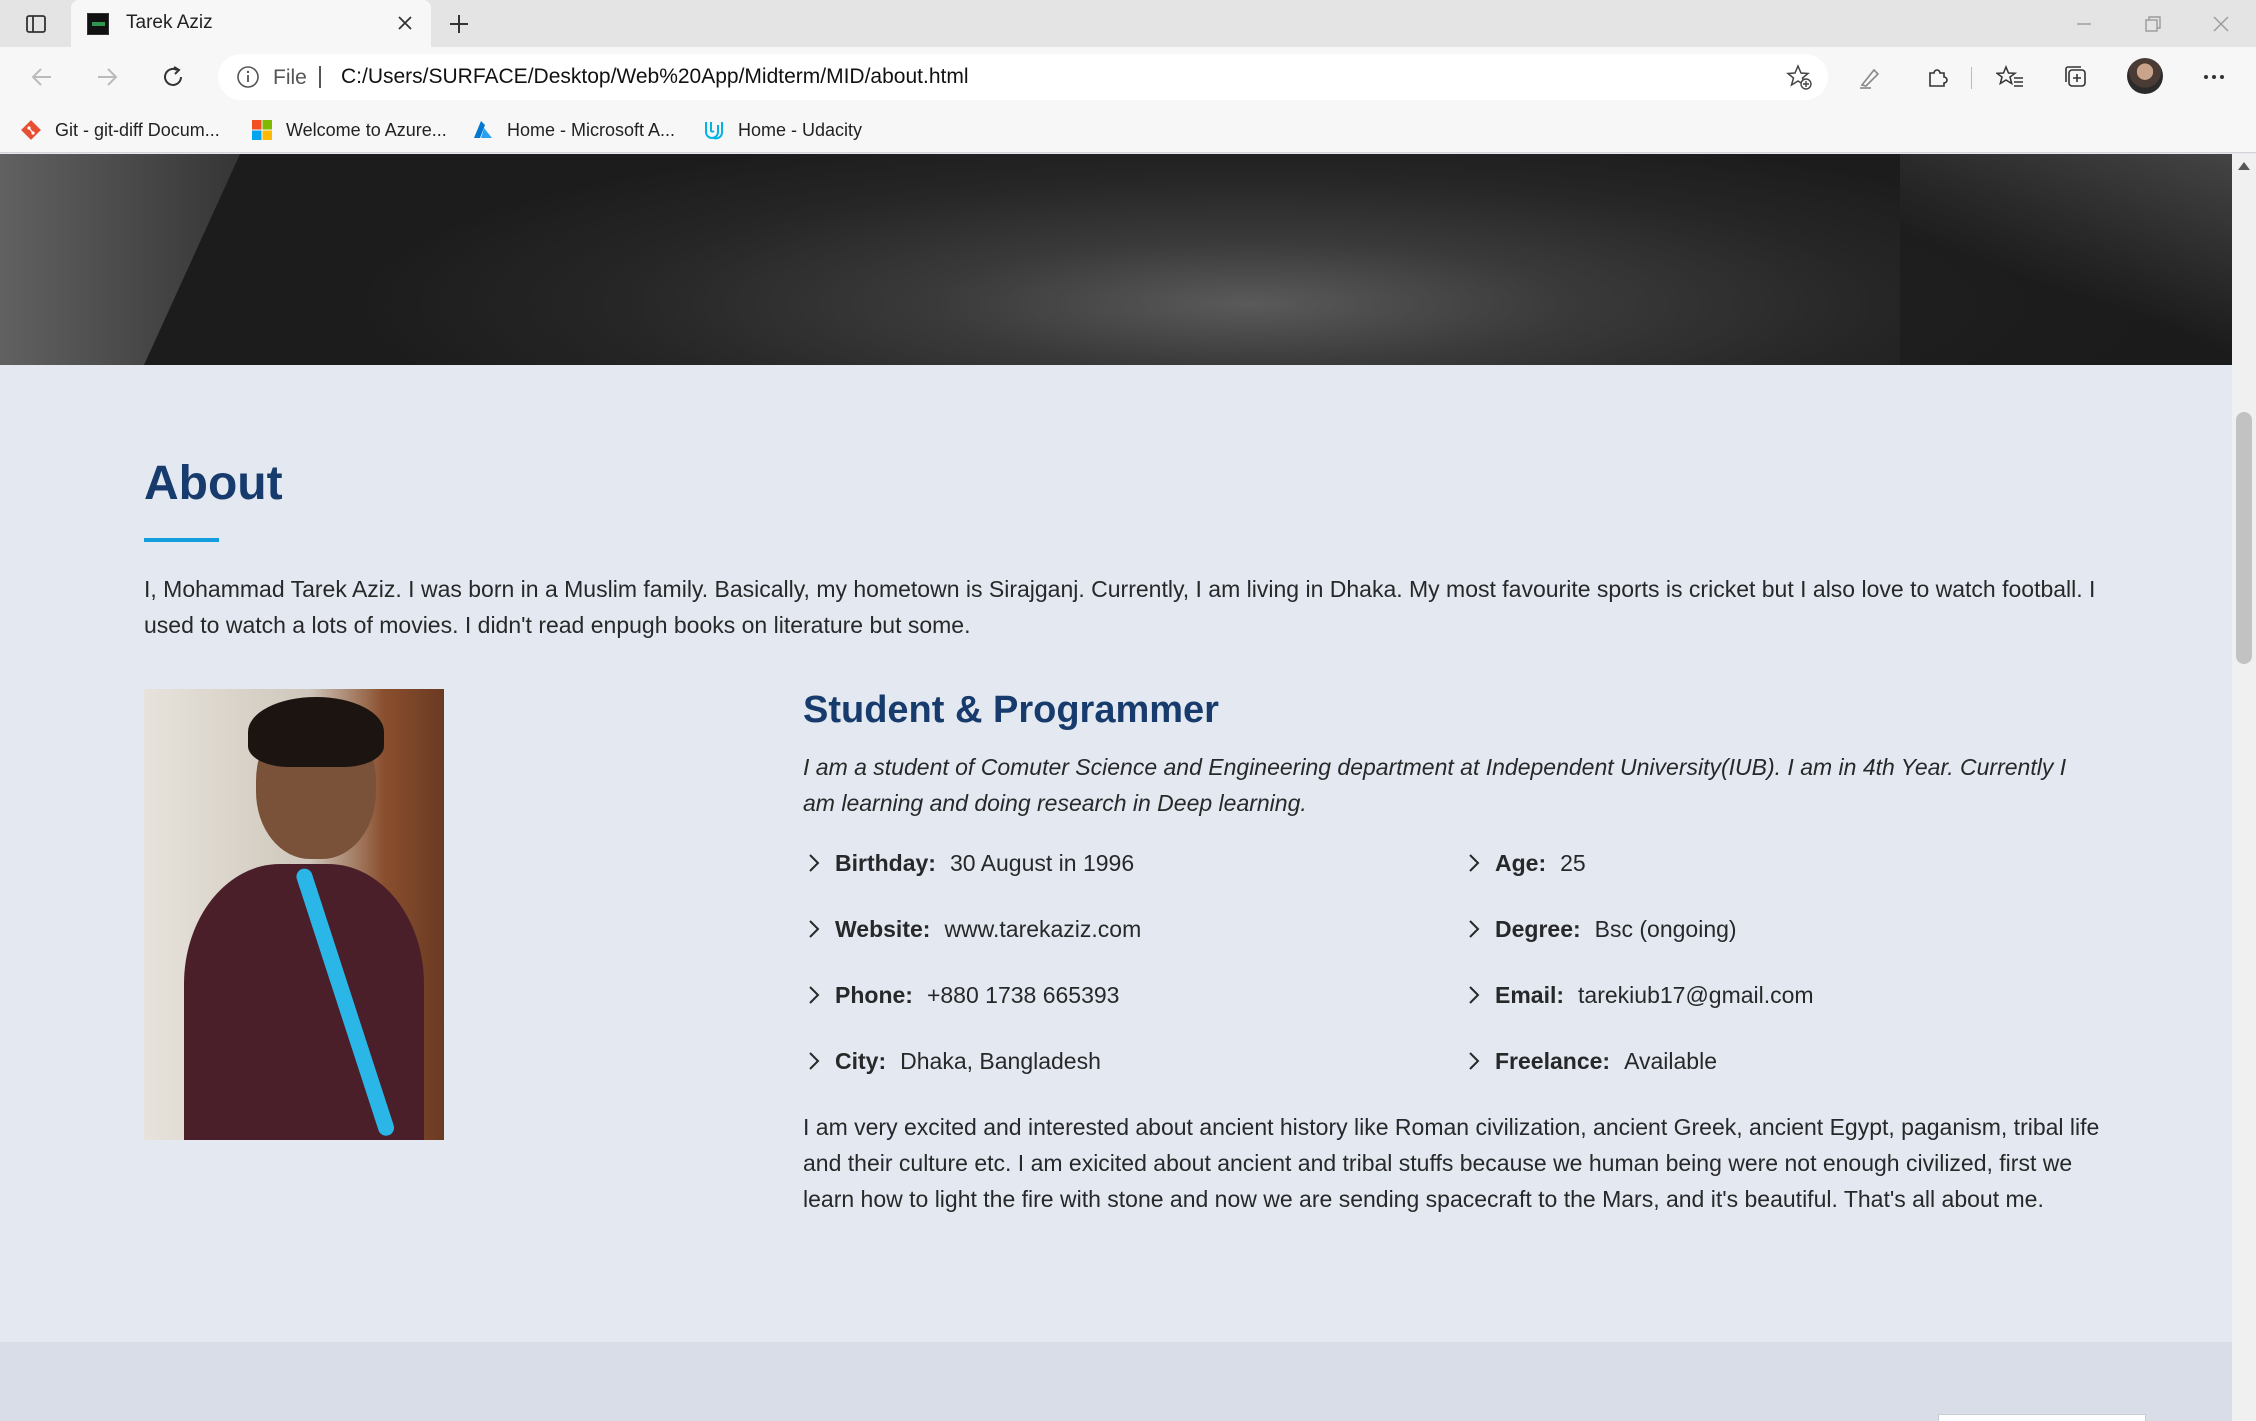  What do you see at coordinates (1023, 994) in the screenshot?
I see `fact-value: +880 1738 665393` at bounding box center [1023, 994].